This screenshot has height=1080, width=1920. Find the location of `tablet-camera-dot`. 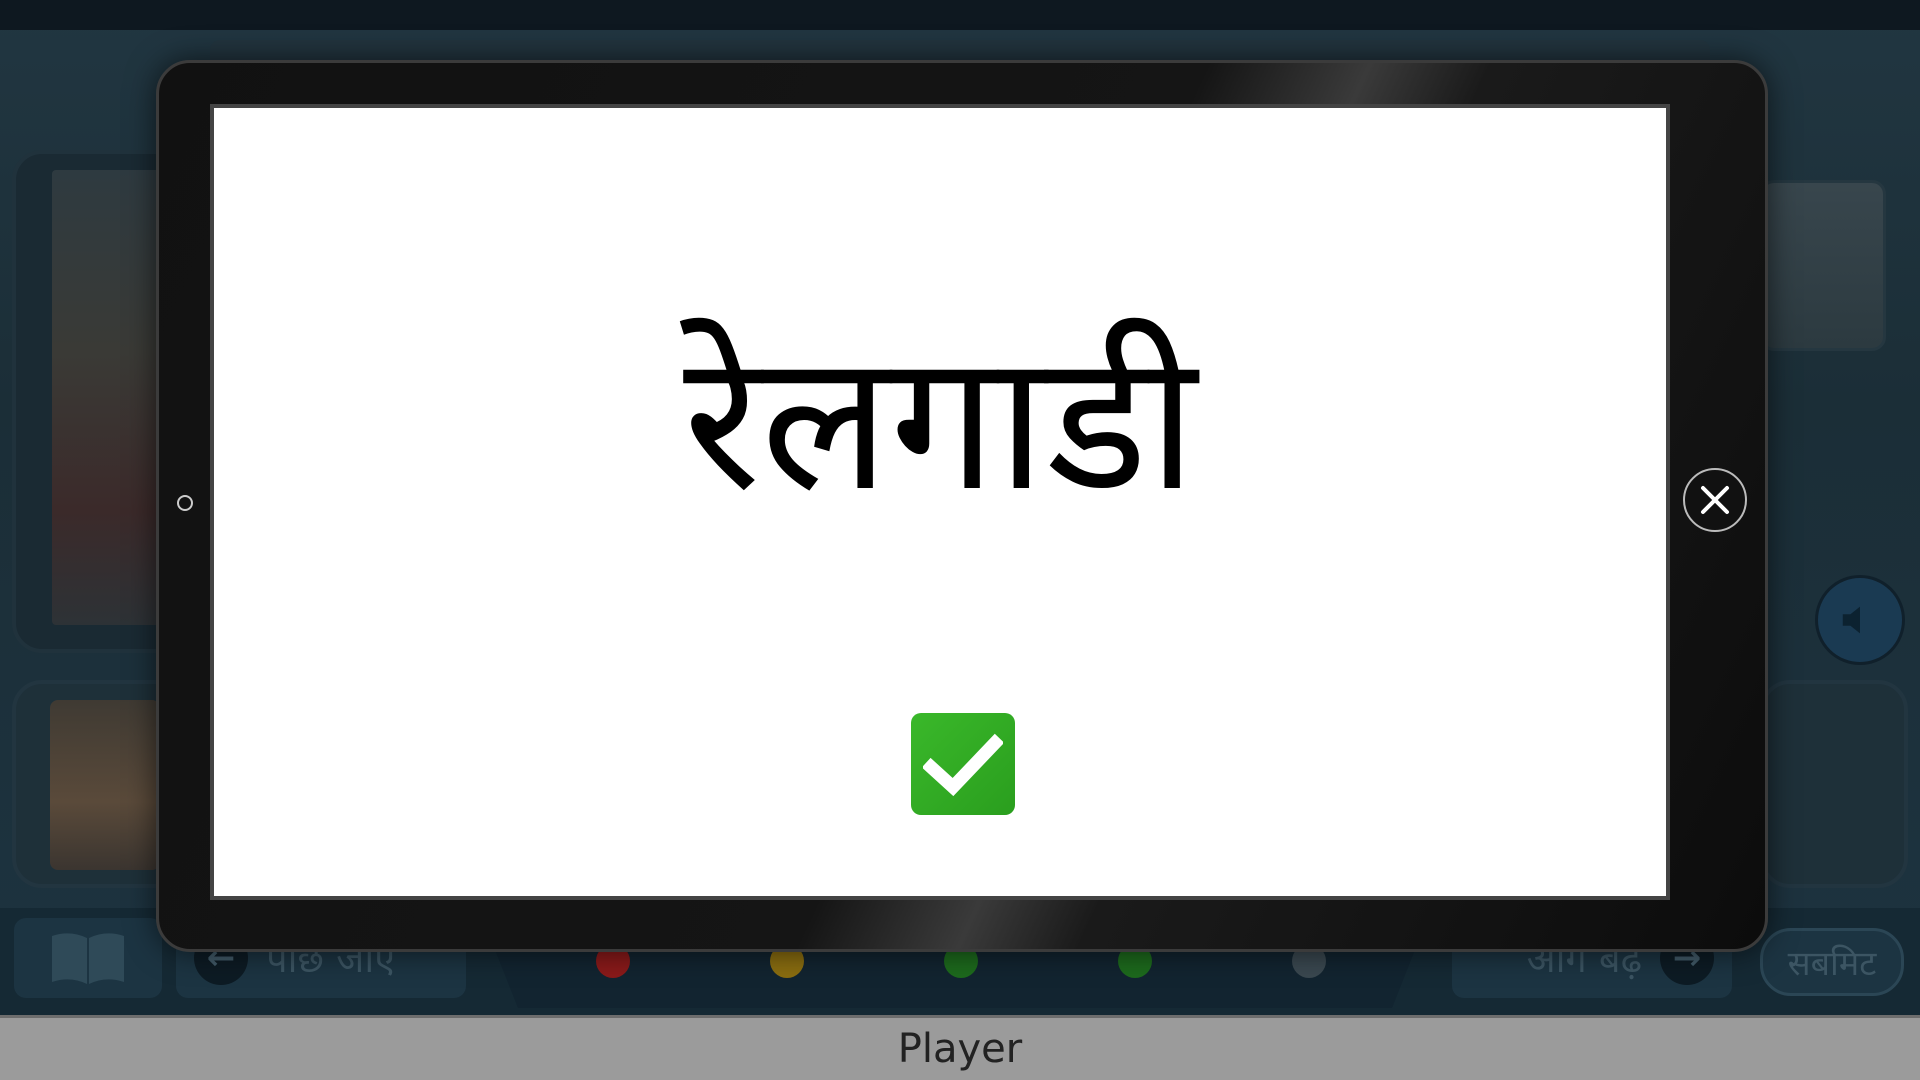

tablet-camera-dot is located at coordinates (185, 503).